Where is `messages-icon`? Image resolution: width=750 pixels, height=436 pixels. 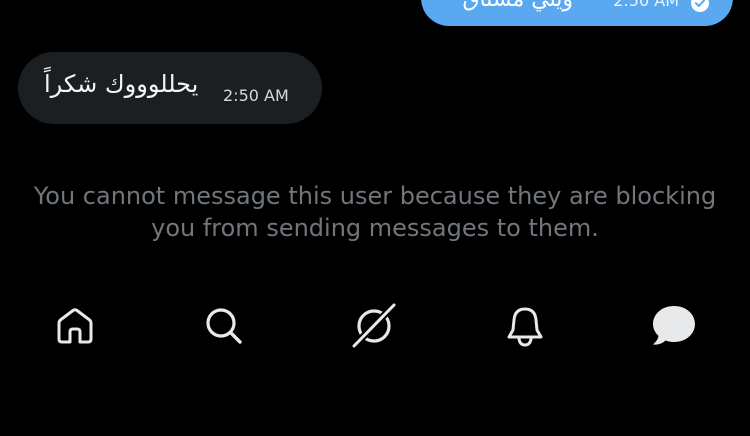 messages-icon is located at coordinates (674, 326).